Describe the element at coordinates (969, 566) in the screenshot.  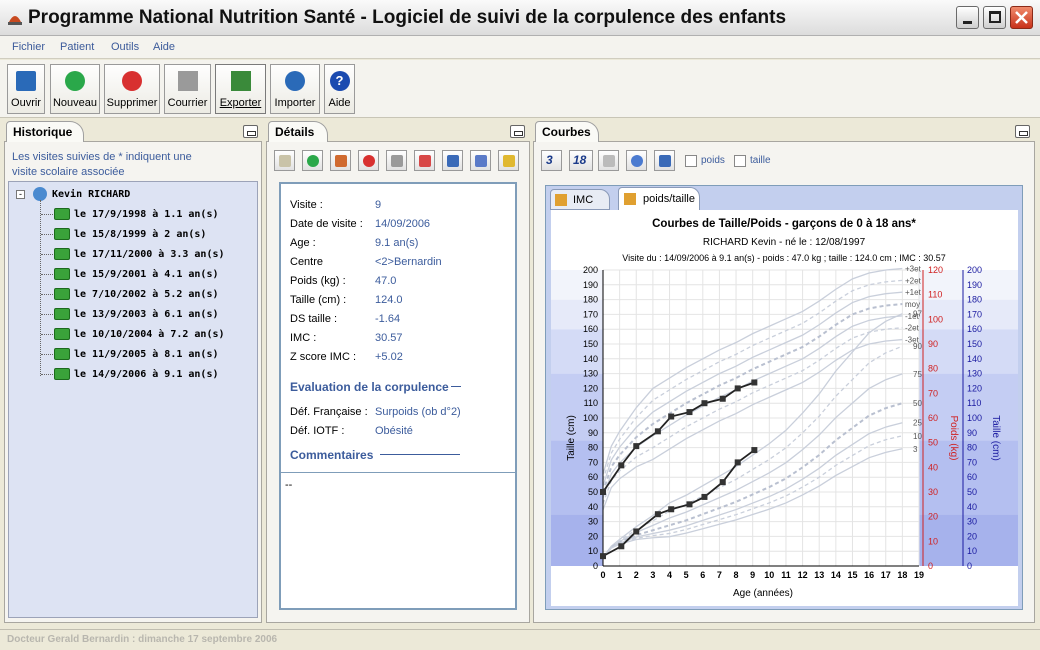
I see `y-tick-label-taille-right: 0` at that location.